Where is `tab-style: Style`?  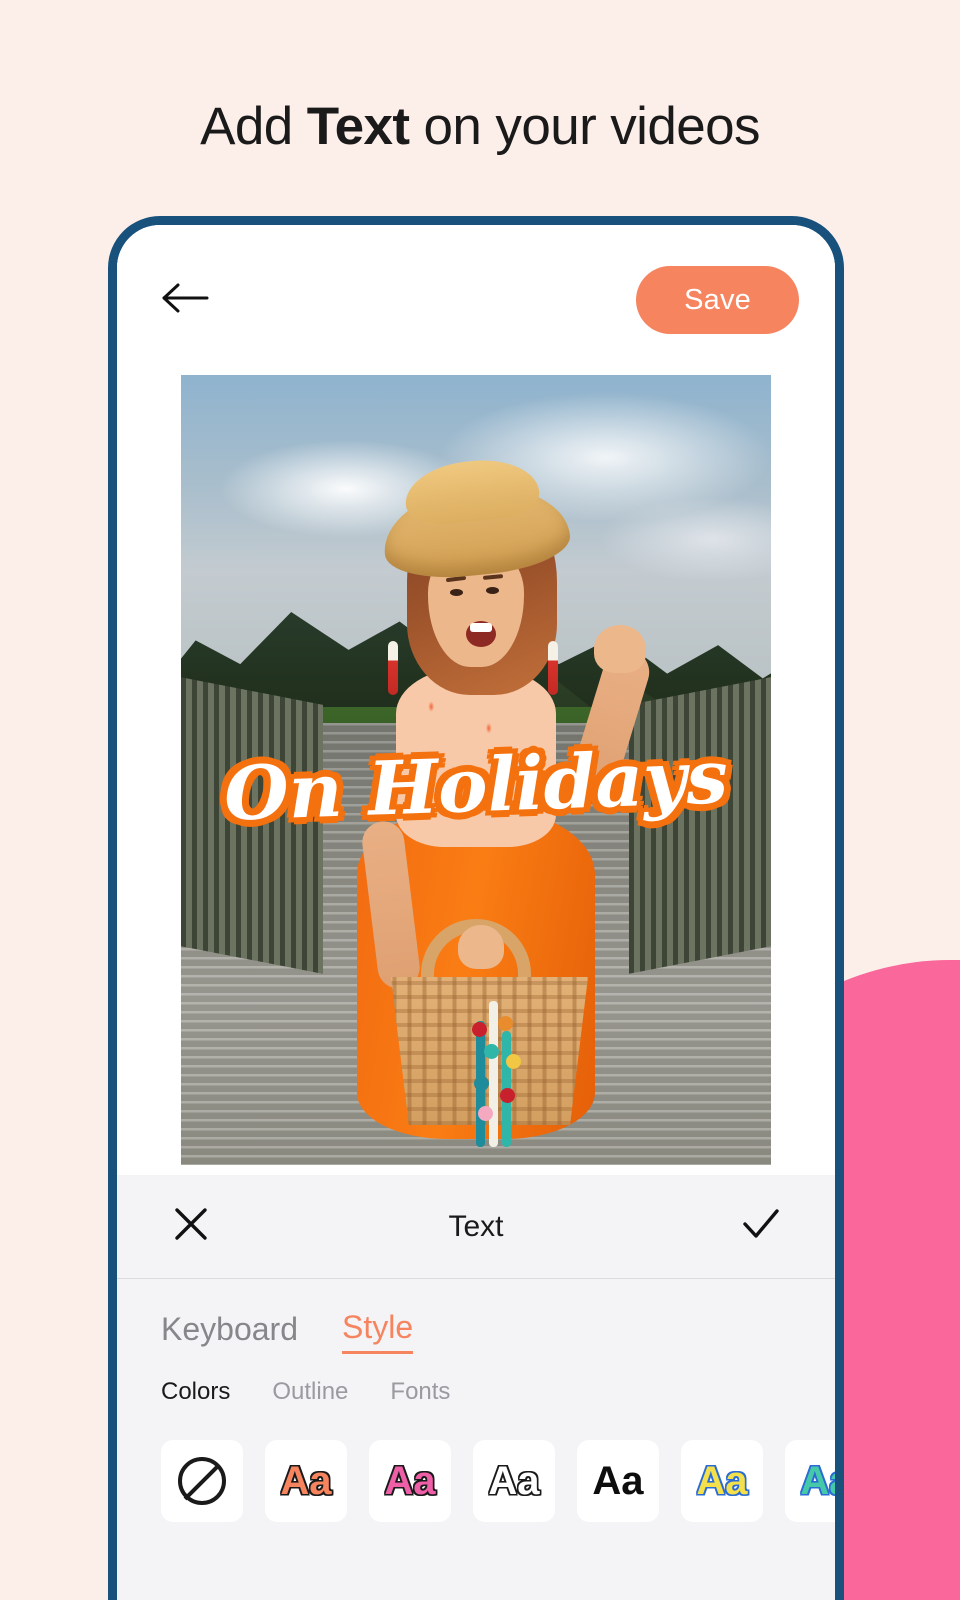
tab-style: Style is located at coordinates (377, 1331).